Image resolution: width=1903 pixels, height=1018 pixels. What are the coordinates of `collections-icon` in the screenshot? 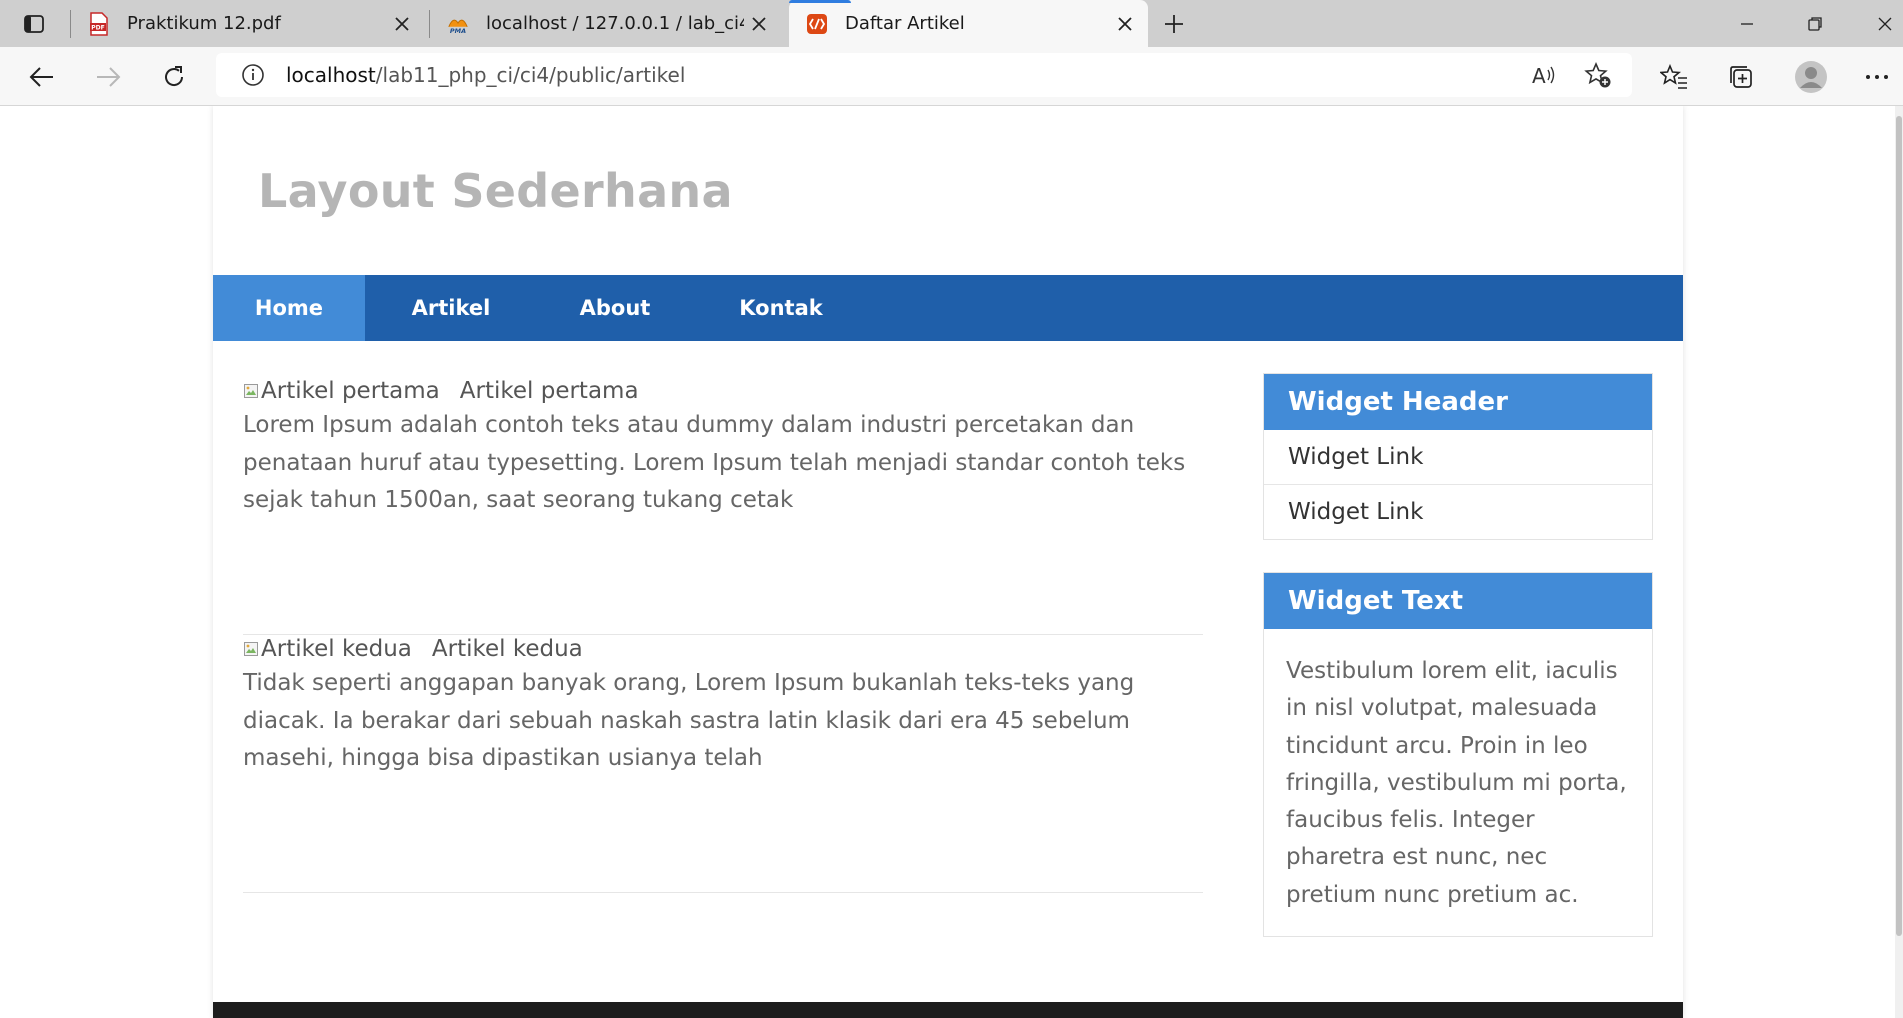 It's located at (1741, 77).